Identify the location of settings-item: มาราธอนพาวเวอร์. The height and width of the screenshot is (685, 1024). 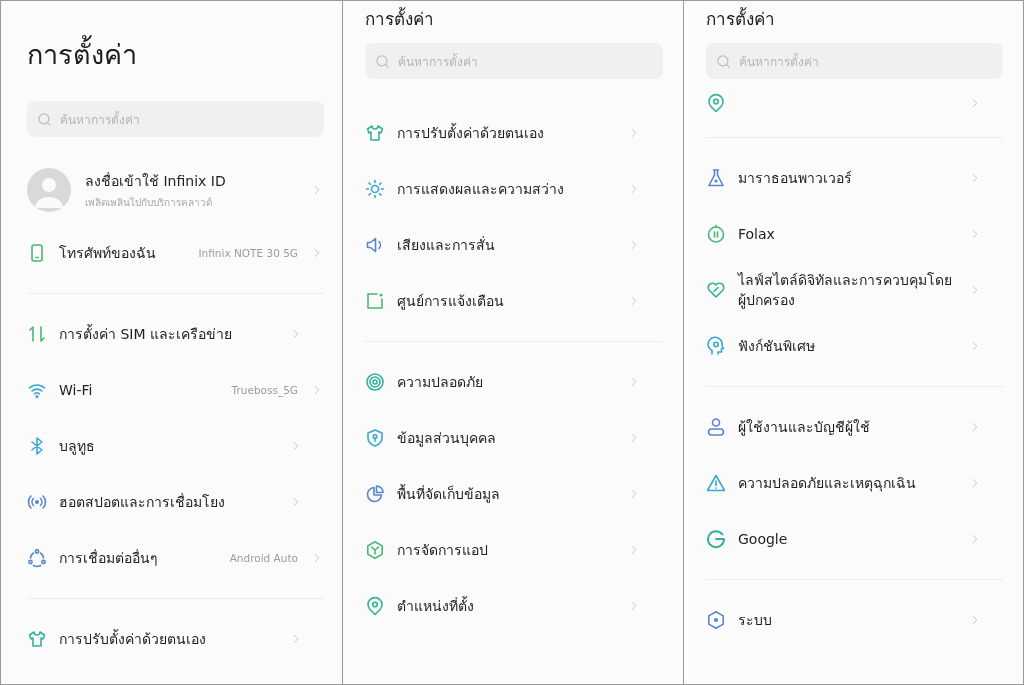
(854, 178).